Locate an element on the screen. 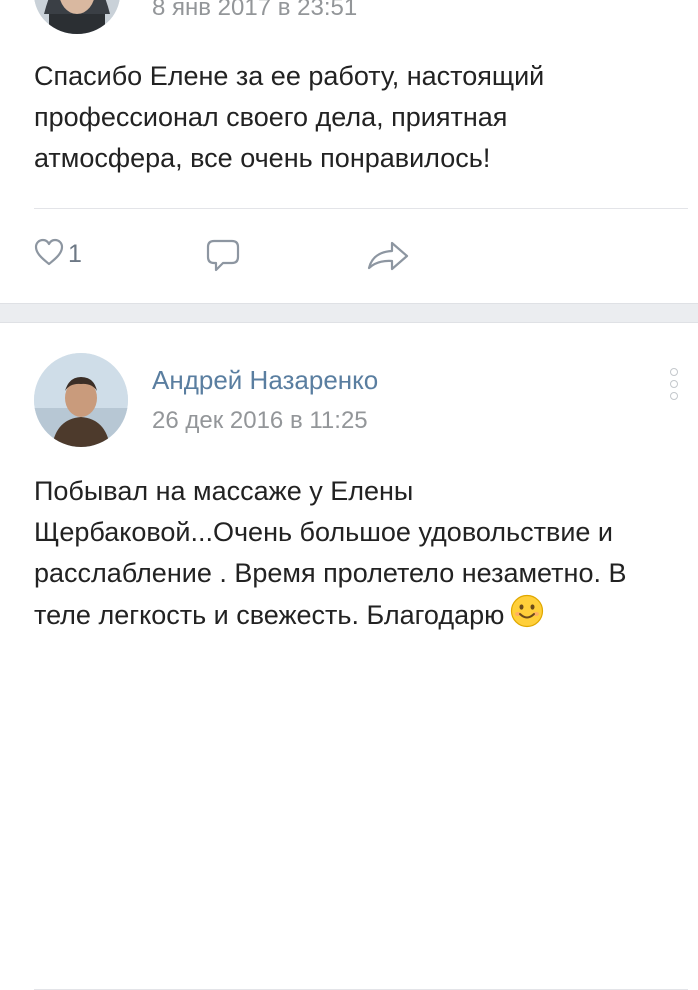 Image resolution: width=698 pixels, height=990 pixels. heart-icon is located at coordinates (49, 254).